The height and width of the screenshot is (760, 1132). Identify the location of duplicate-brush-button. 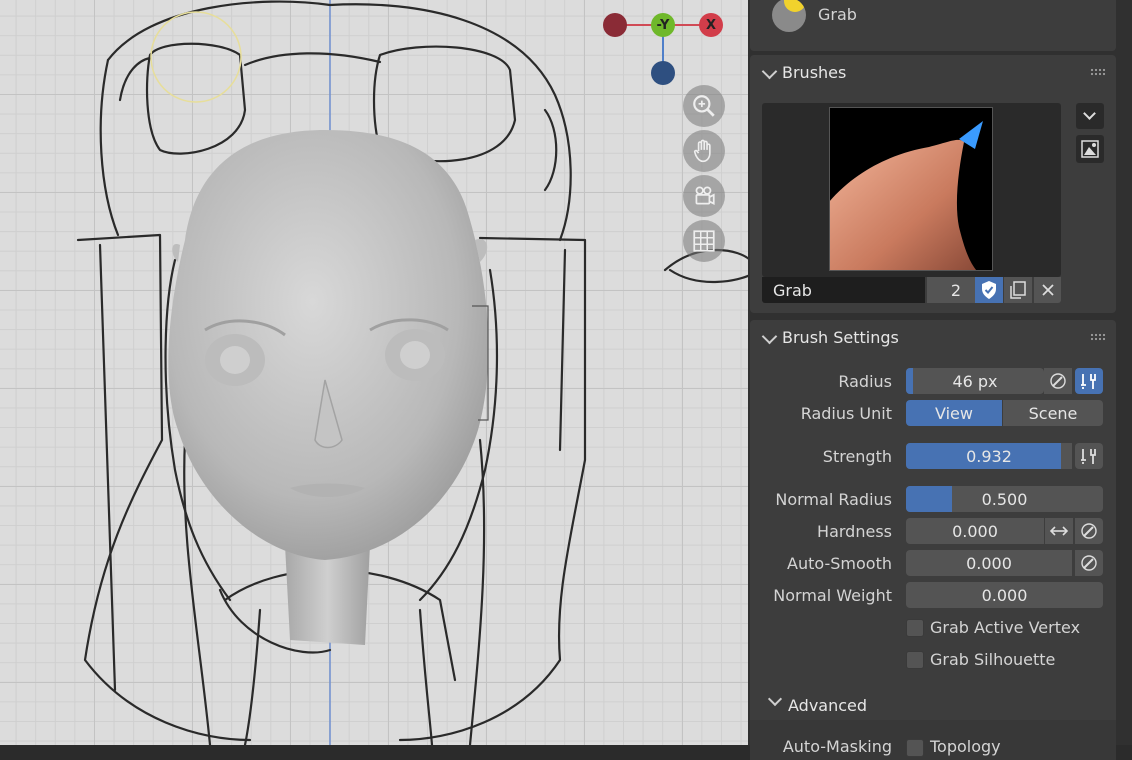
(1018, 290).